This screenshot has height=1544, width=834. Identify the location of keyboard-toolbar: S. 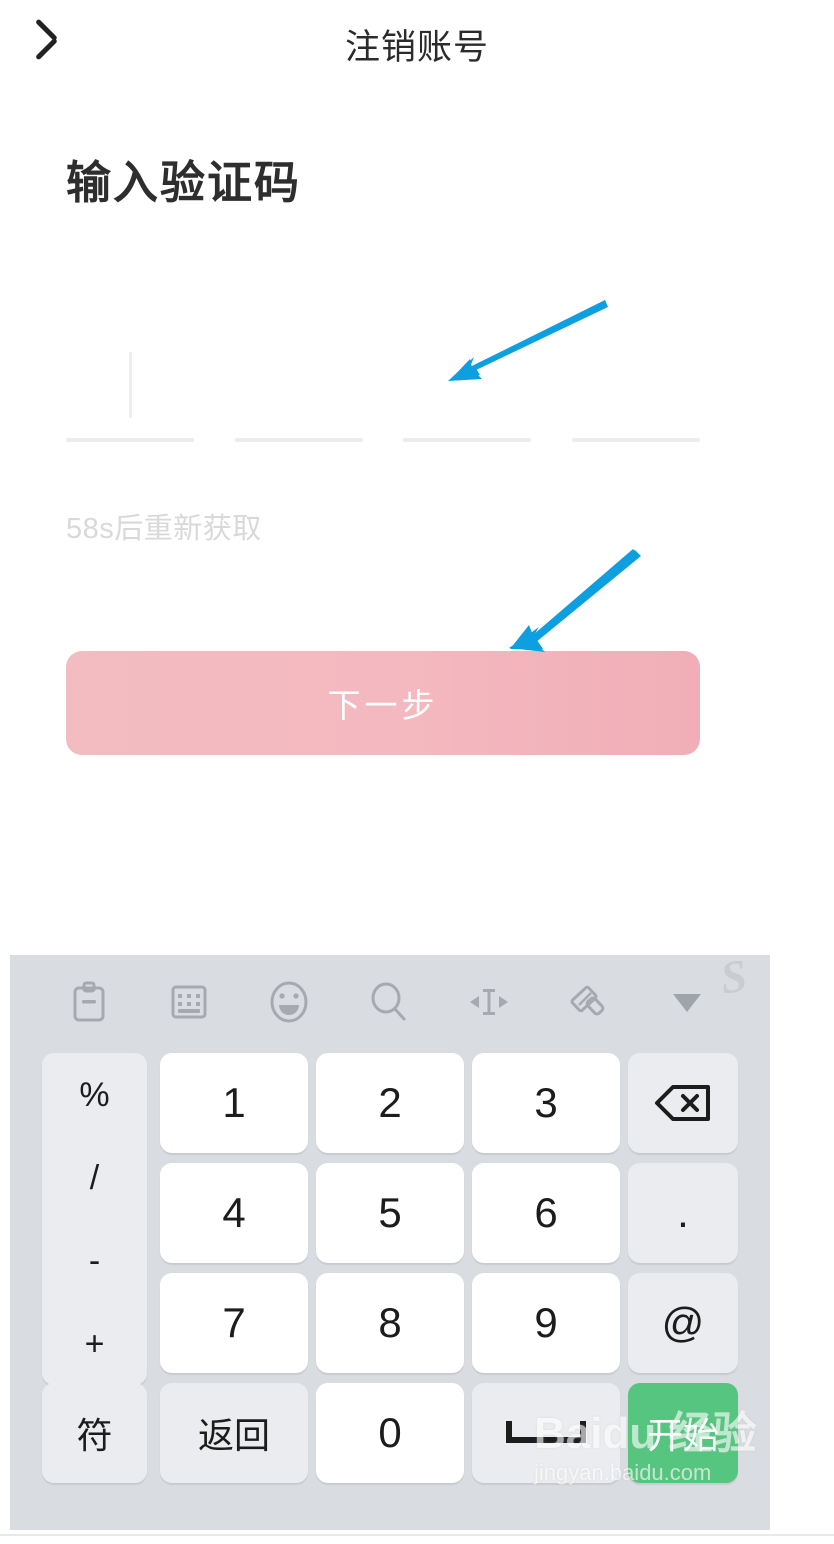
(390, 1001).